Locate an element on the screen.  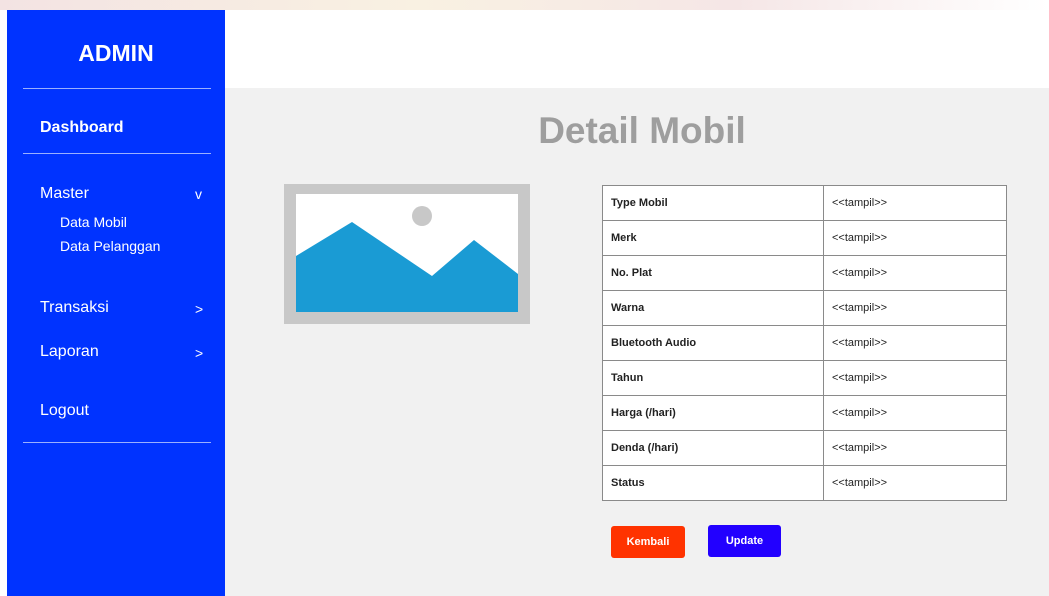
top-strip is located at coordinates (524, 5).